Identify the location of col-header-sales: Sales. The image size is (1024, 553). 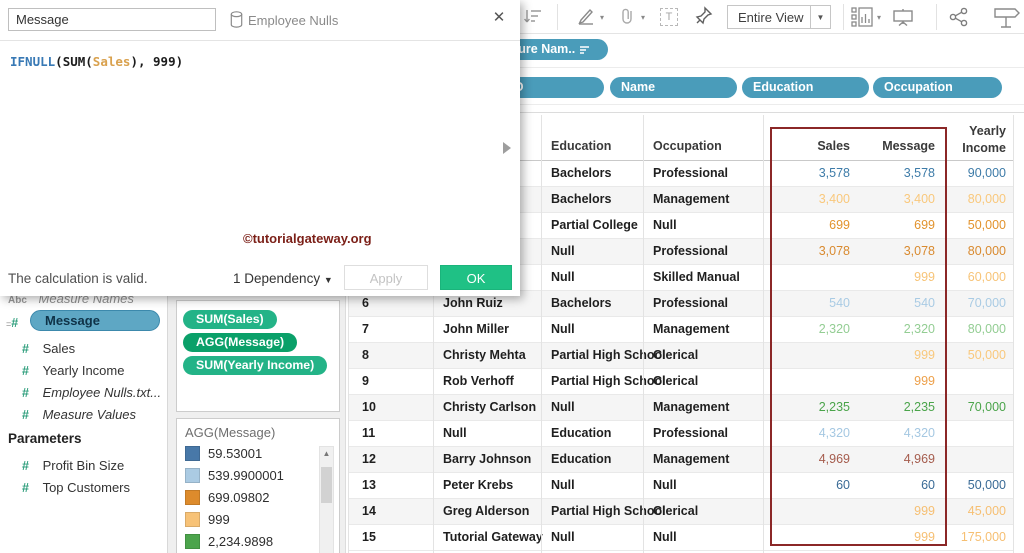
(806, 146).